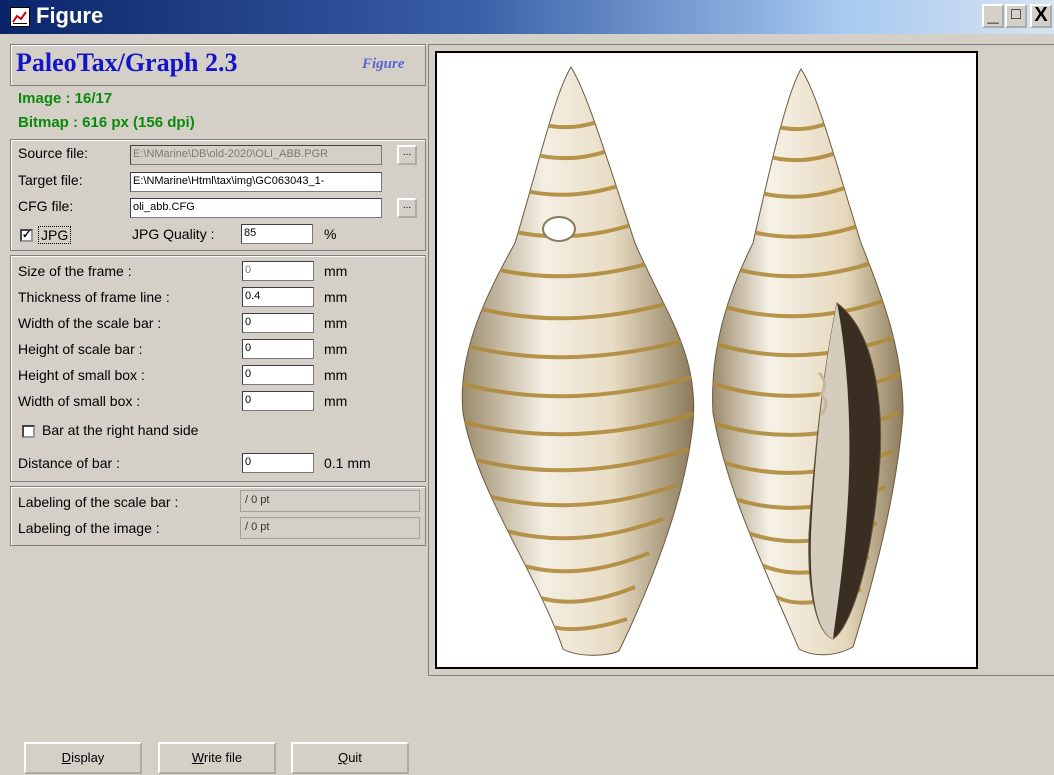  I want to click on frame-thickness-unit: mm, so click(336, 297).